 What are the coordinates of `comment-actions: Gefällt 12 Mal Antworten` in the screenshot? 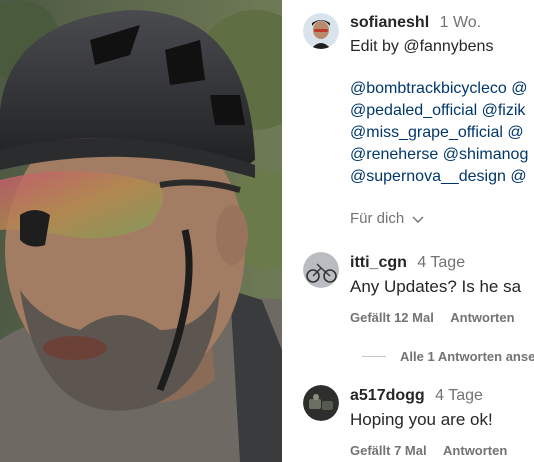 It's located at (432, 318).